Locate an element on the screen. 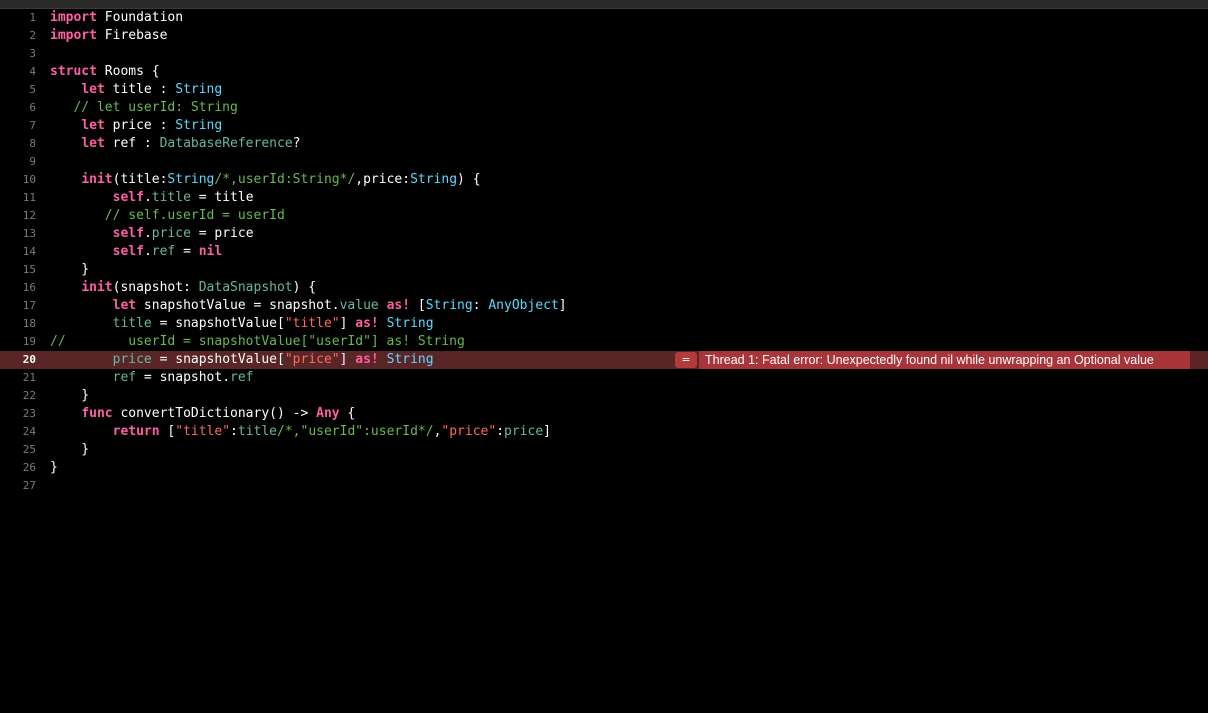 Image resolution: width=1208 pixels, height=713 pixels. code-text: import Foundation is located at coordinates (116, 18).